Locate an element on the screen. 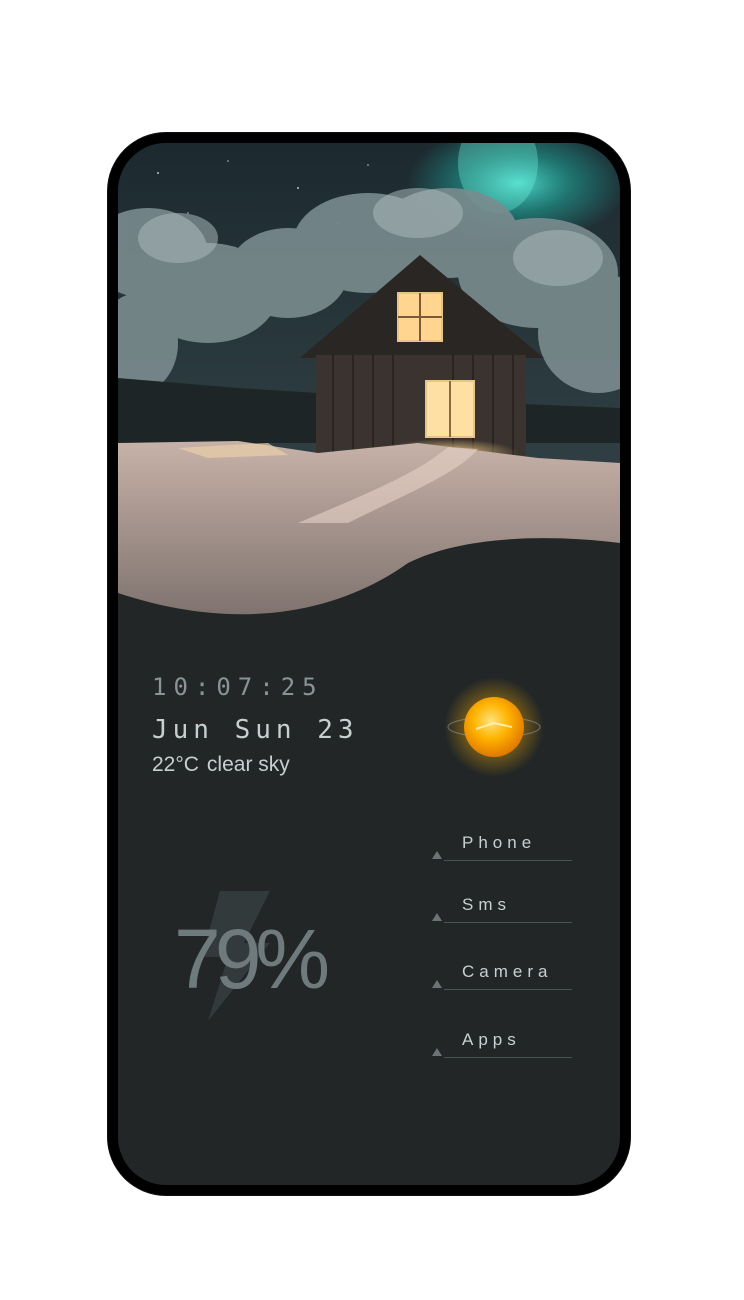  shortcut-phone: Phone is located at coordinates (507, 849).